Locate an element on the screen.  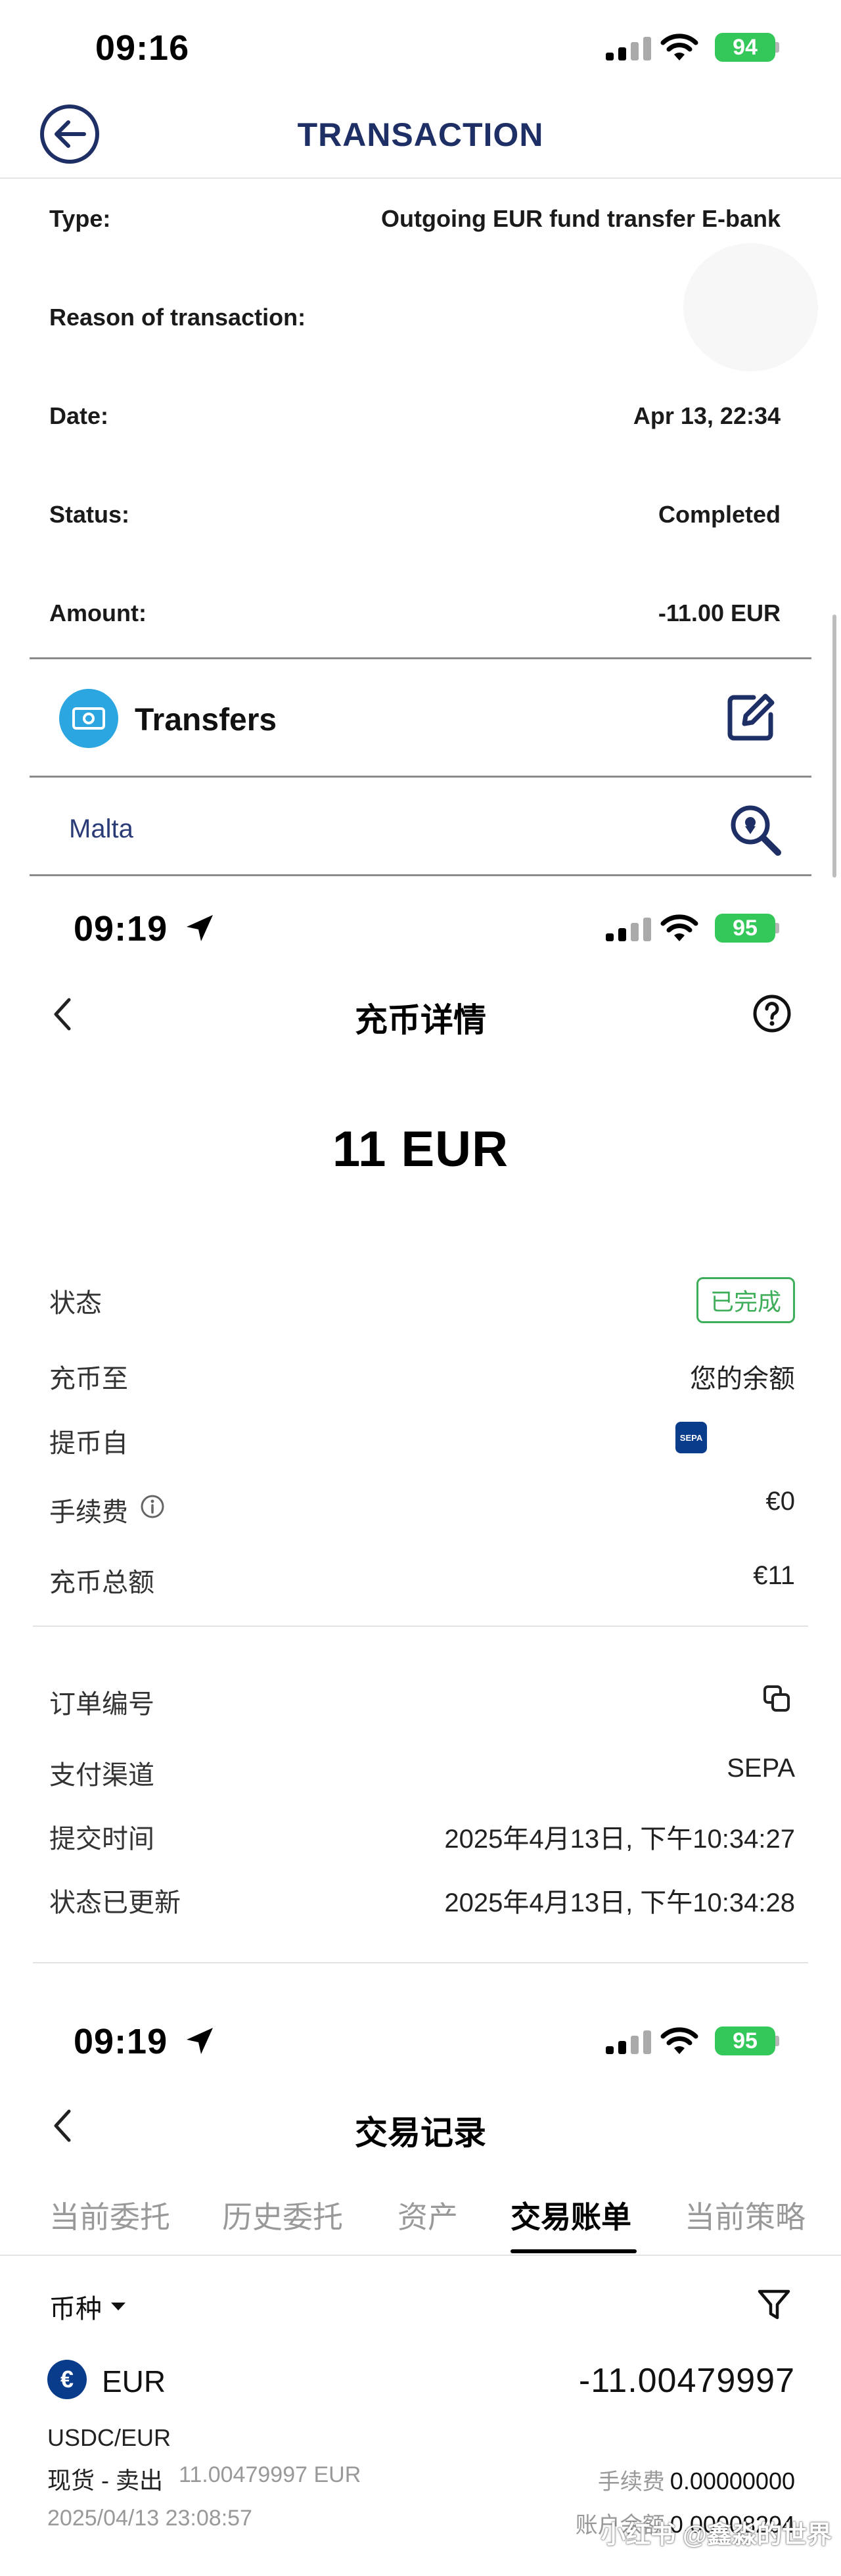
tab-transaction-bills: 交易账单 is located at coordinates (571, 2215).